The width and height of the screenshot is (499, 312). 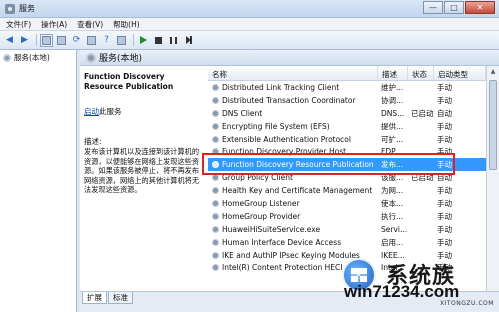 I want to click on service-name: Distributed Transaction Coordinator, so click(x=293, y=100).